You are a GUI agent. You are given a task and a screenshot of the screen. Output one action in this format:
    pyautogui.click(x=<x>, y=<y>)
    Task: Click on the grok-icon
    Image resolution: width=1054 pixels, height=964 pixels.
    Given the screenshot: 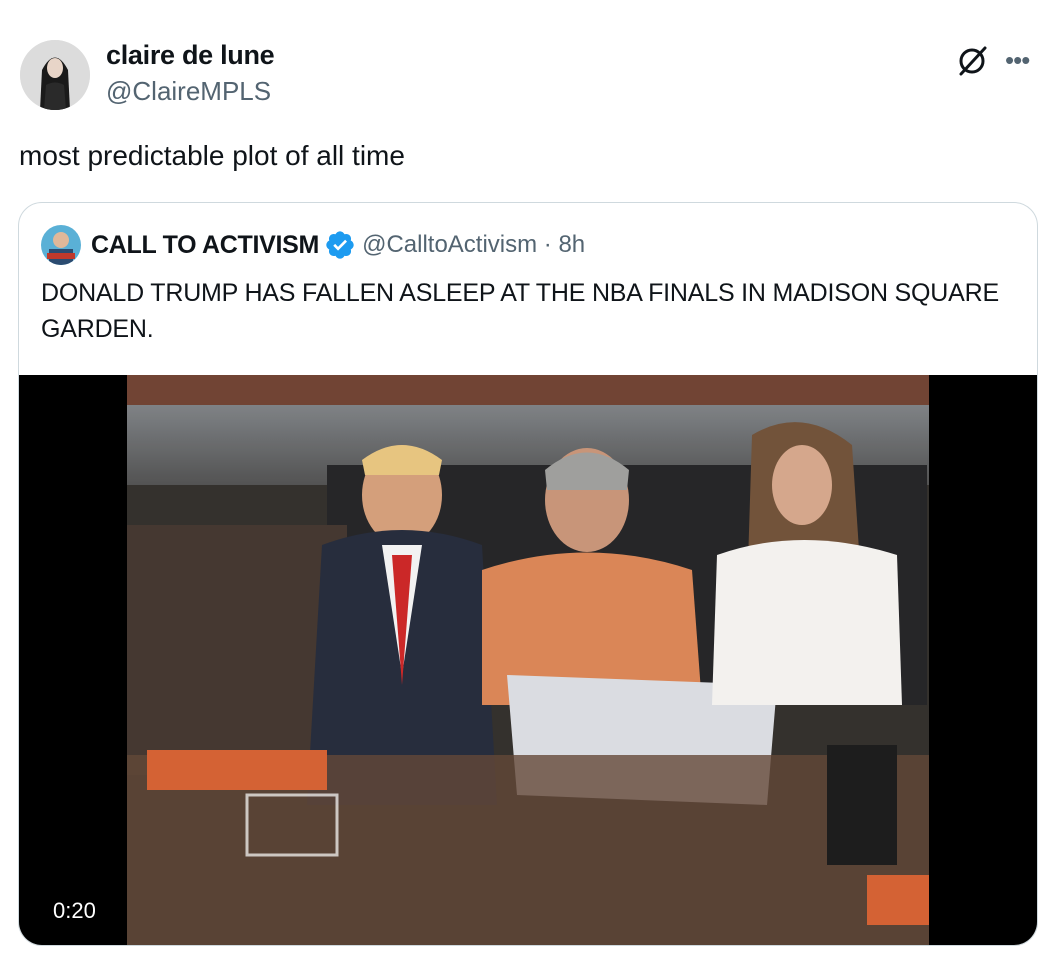 What is the action you would take?
    pyautogui.click(x=972, y=61)
    